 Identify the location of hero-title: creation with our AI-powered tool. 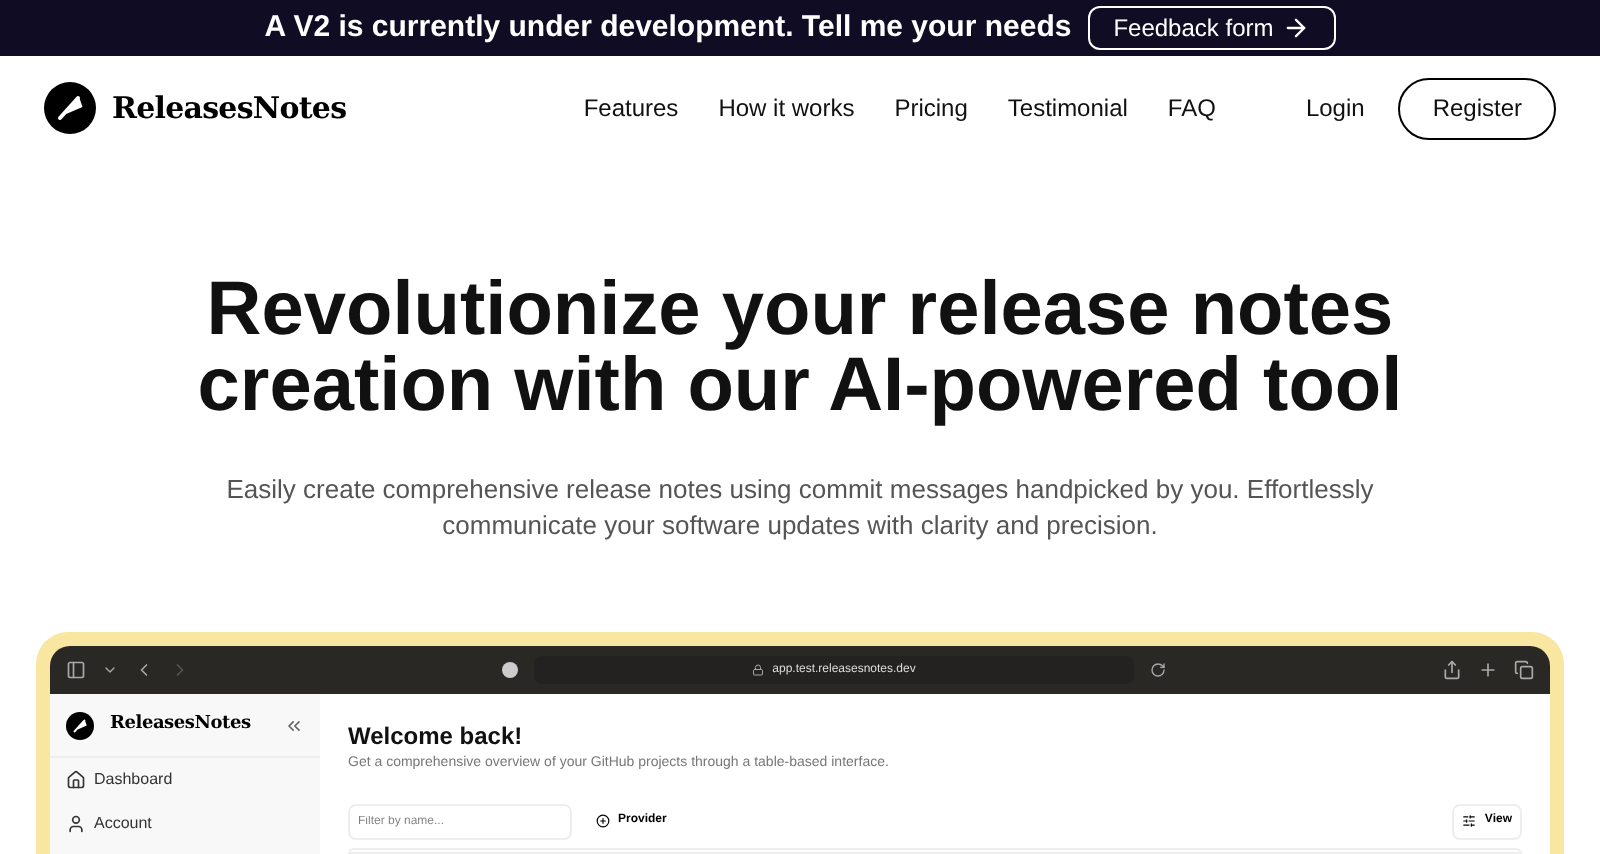
(800, 386).